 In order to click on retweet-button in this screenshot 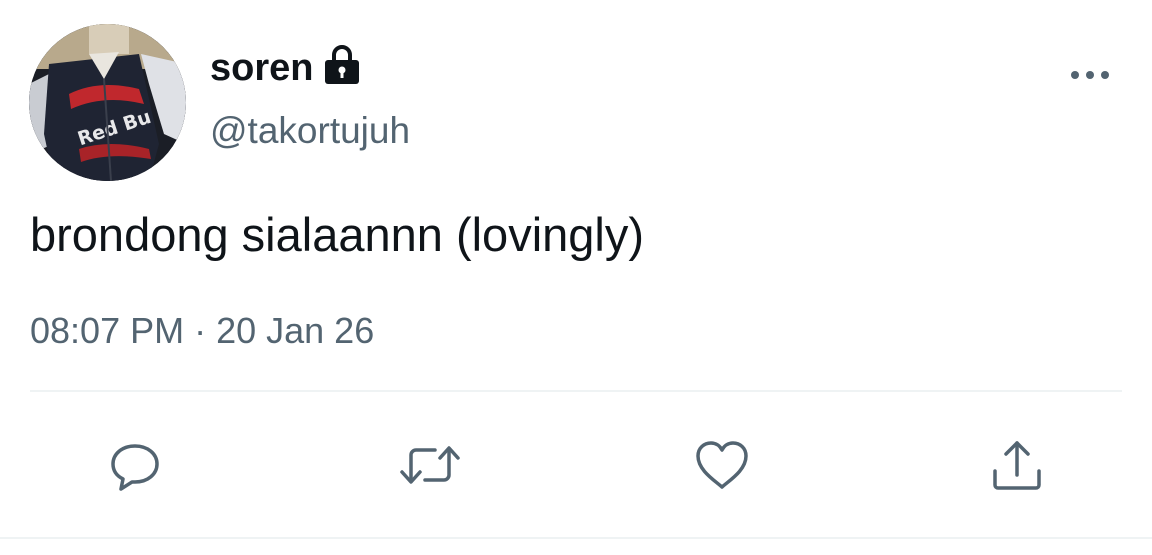, I will do `click(430, 465)`.